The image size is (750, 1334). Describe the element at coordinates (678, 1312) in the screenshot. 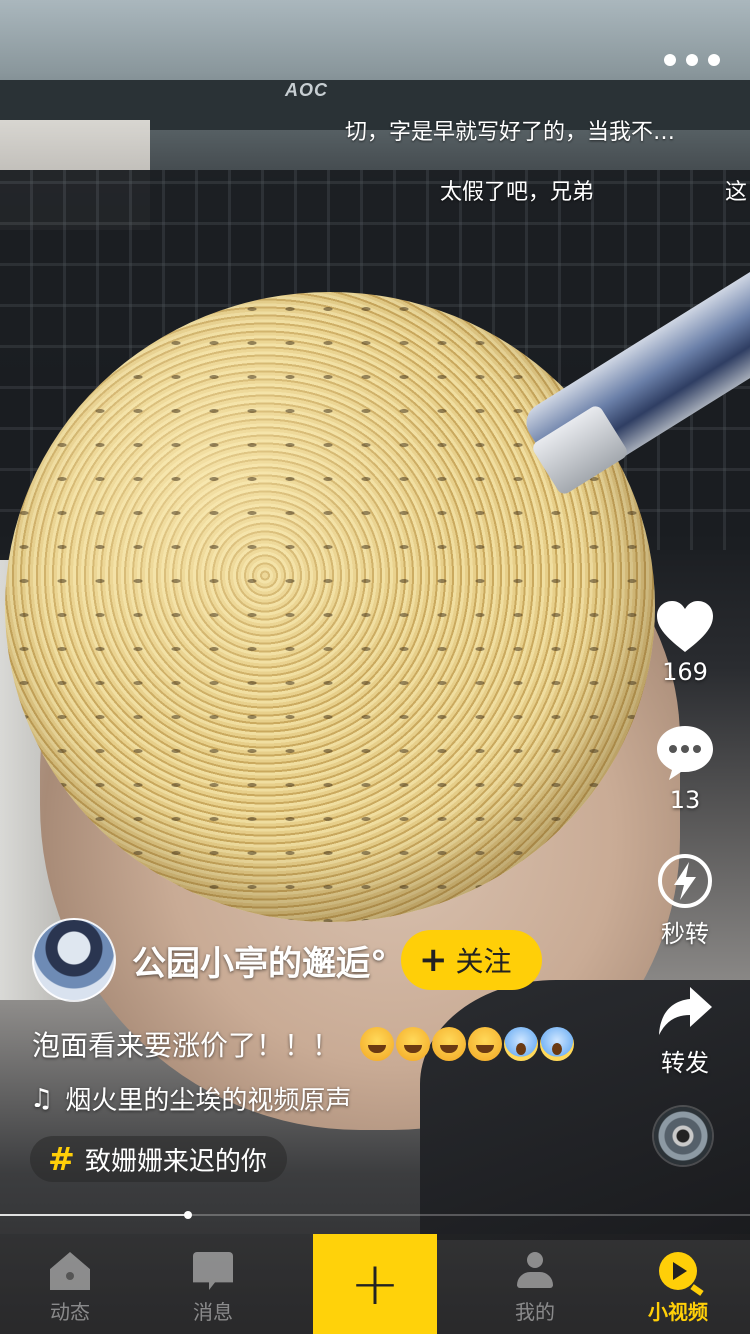

I see `tab-label: 小视频` at that location.